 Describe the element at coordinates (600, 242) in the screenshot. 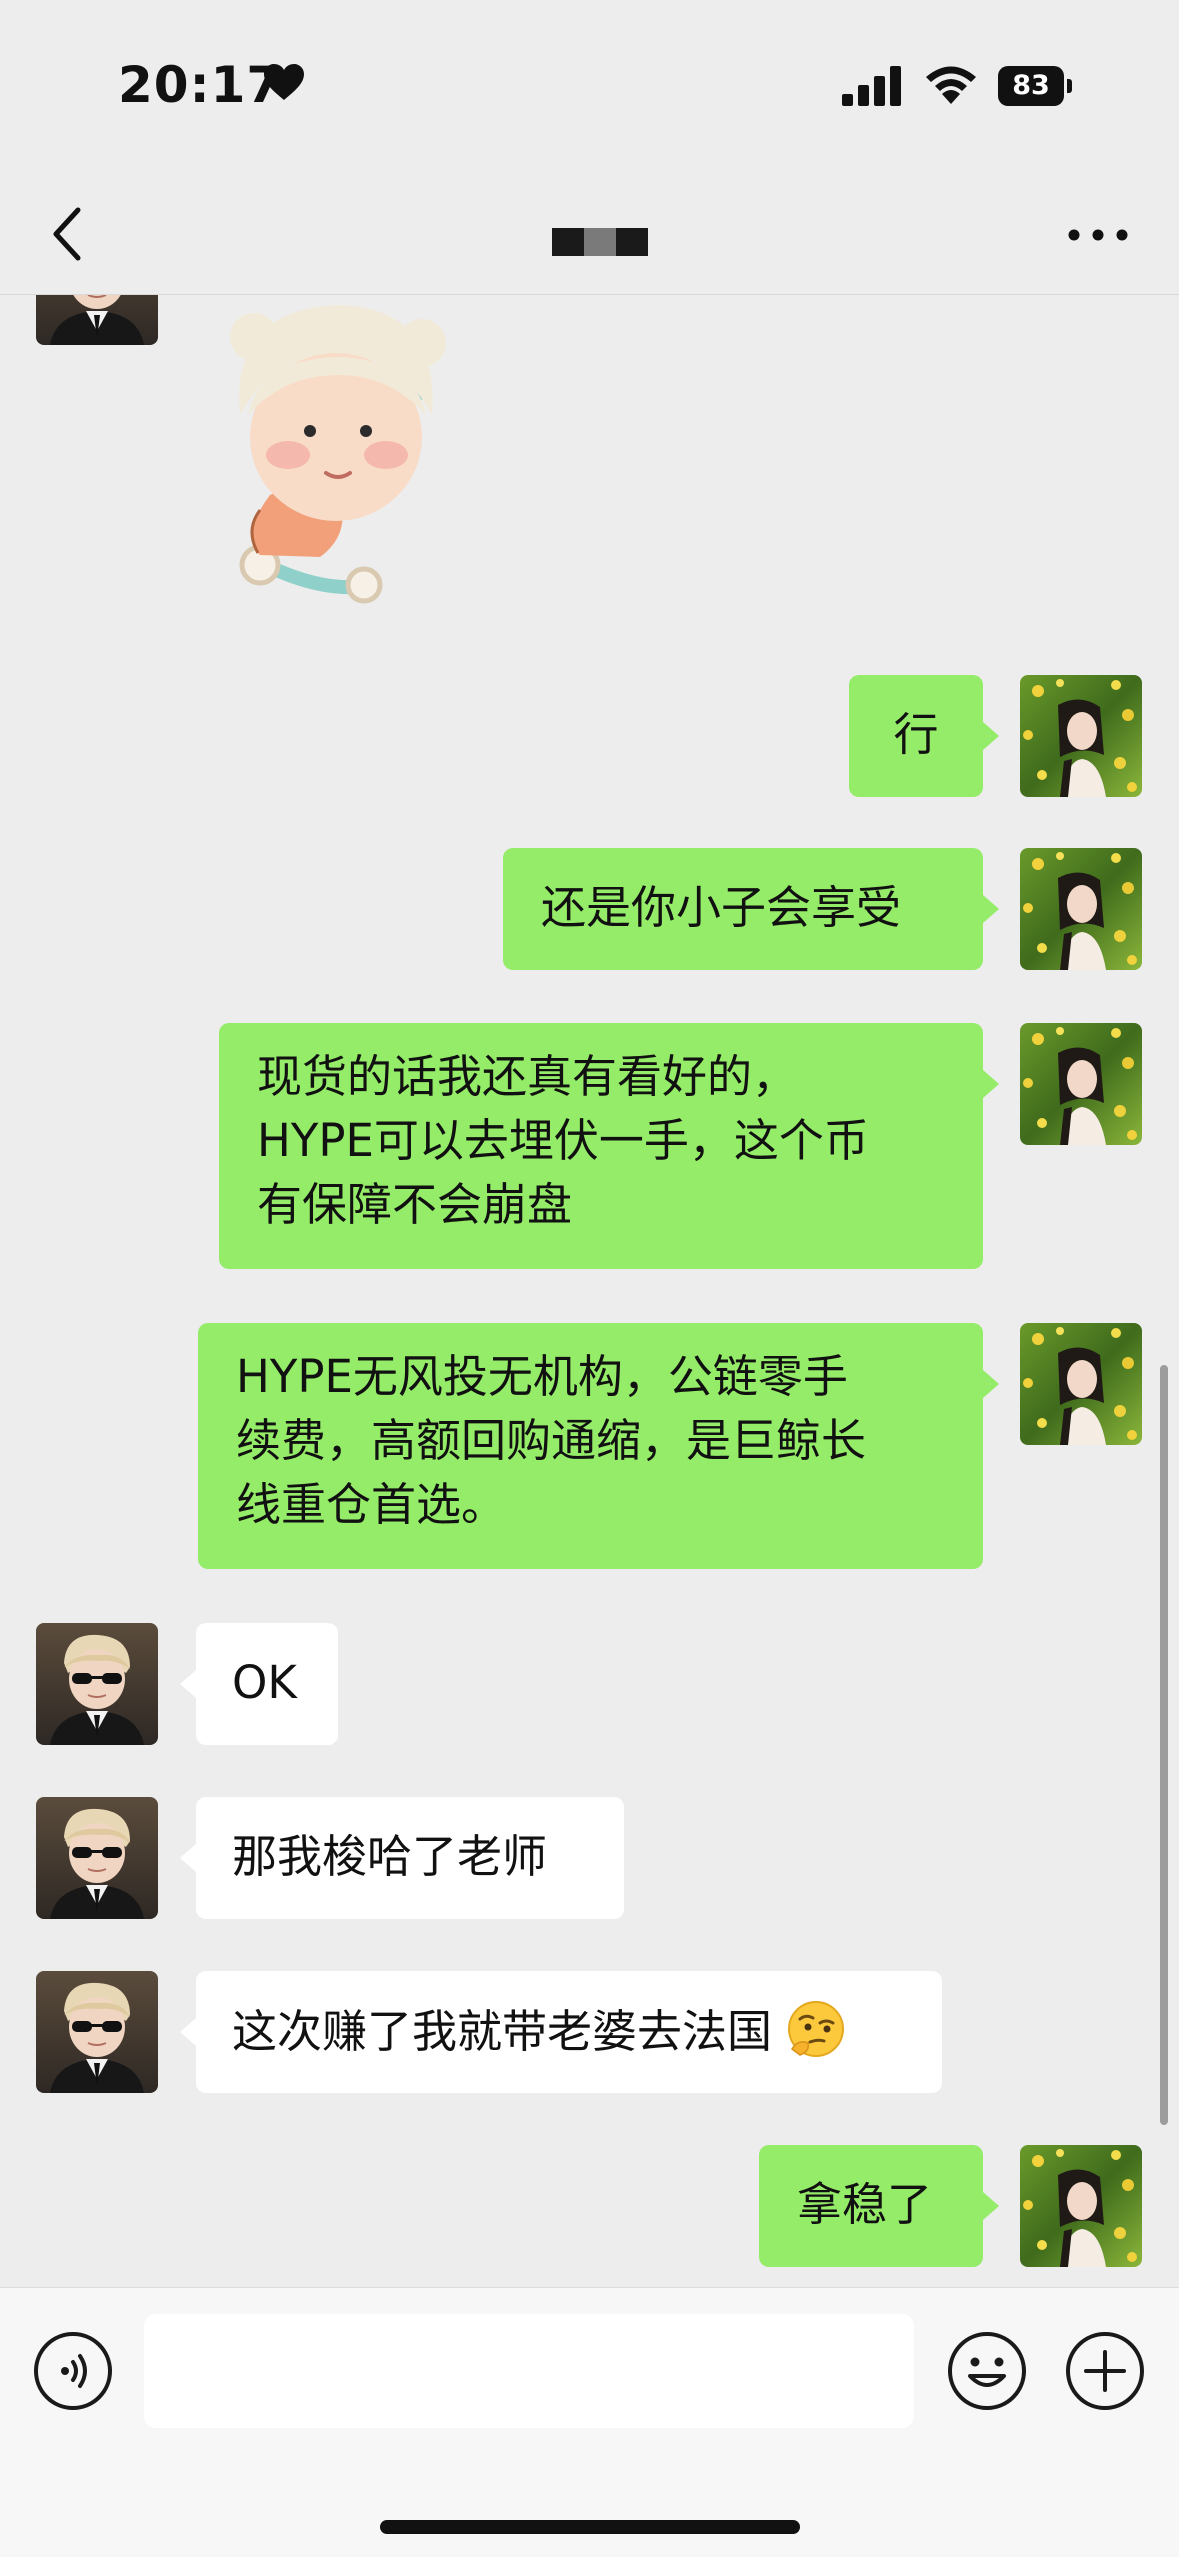

I see `chat-title-redacted` at that location.